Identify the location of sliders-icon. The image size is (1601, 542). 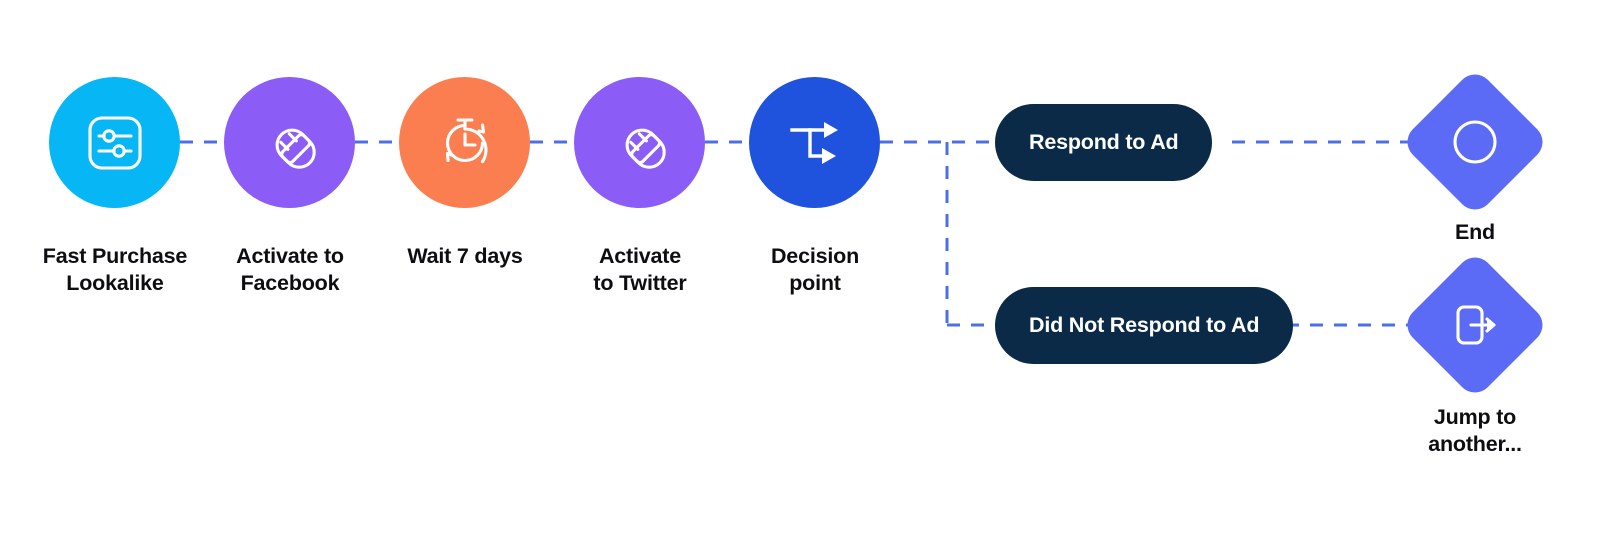
(115, 143).